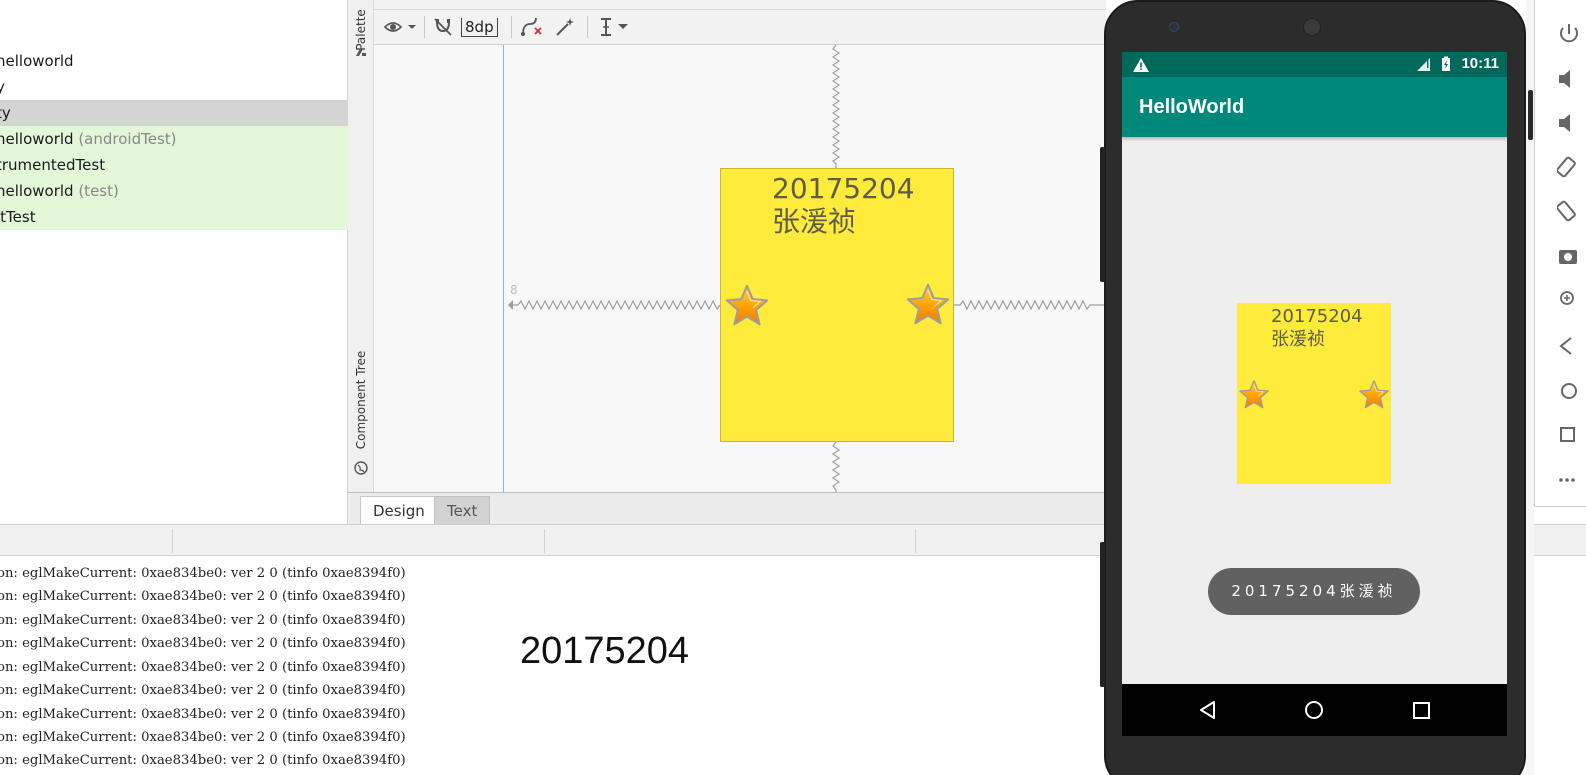 Image resolution: width=1586 pixels, height=775 pixels. Describe the element at coordinates (532, 27) in the screenshot. I see `clear-constraints-icon` at that location.